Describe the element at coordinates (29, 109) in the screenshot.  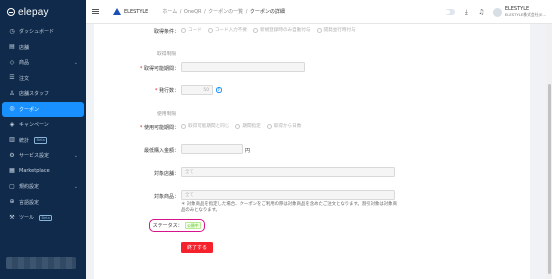
I see `sidebar-item-label: クーポン` at that location.